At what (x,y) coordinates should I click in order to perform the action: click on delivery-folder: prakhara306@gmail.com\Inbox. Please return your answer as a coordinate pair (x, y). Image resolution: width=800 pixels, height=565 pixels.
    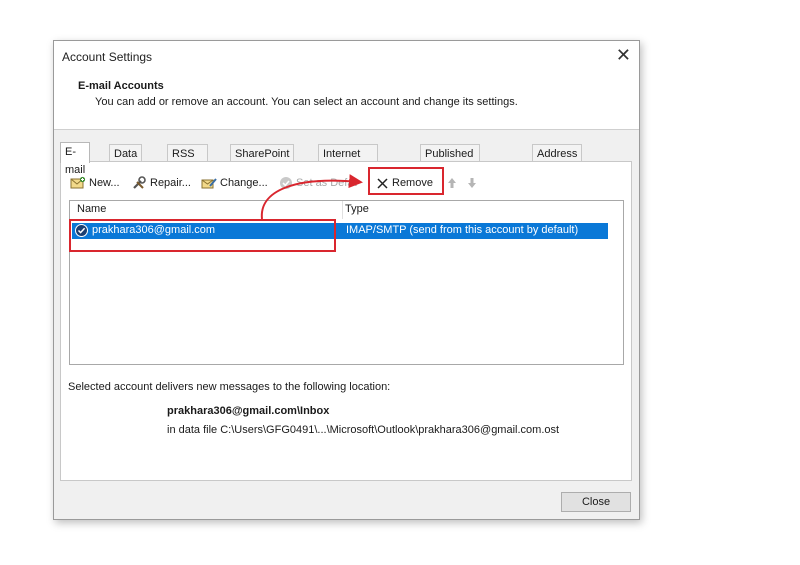
    Looking at the image, I should click on (248, 411).